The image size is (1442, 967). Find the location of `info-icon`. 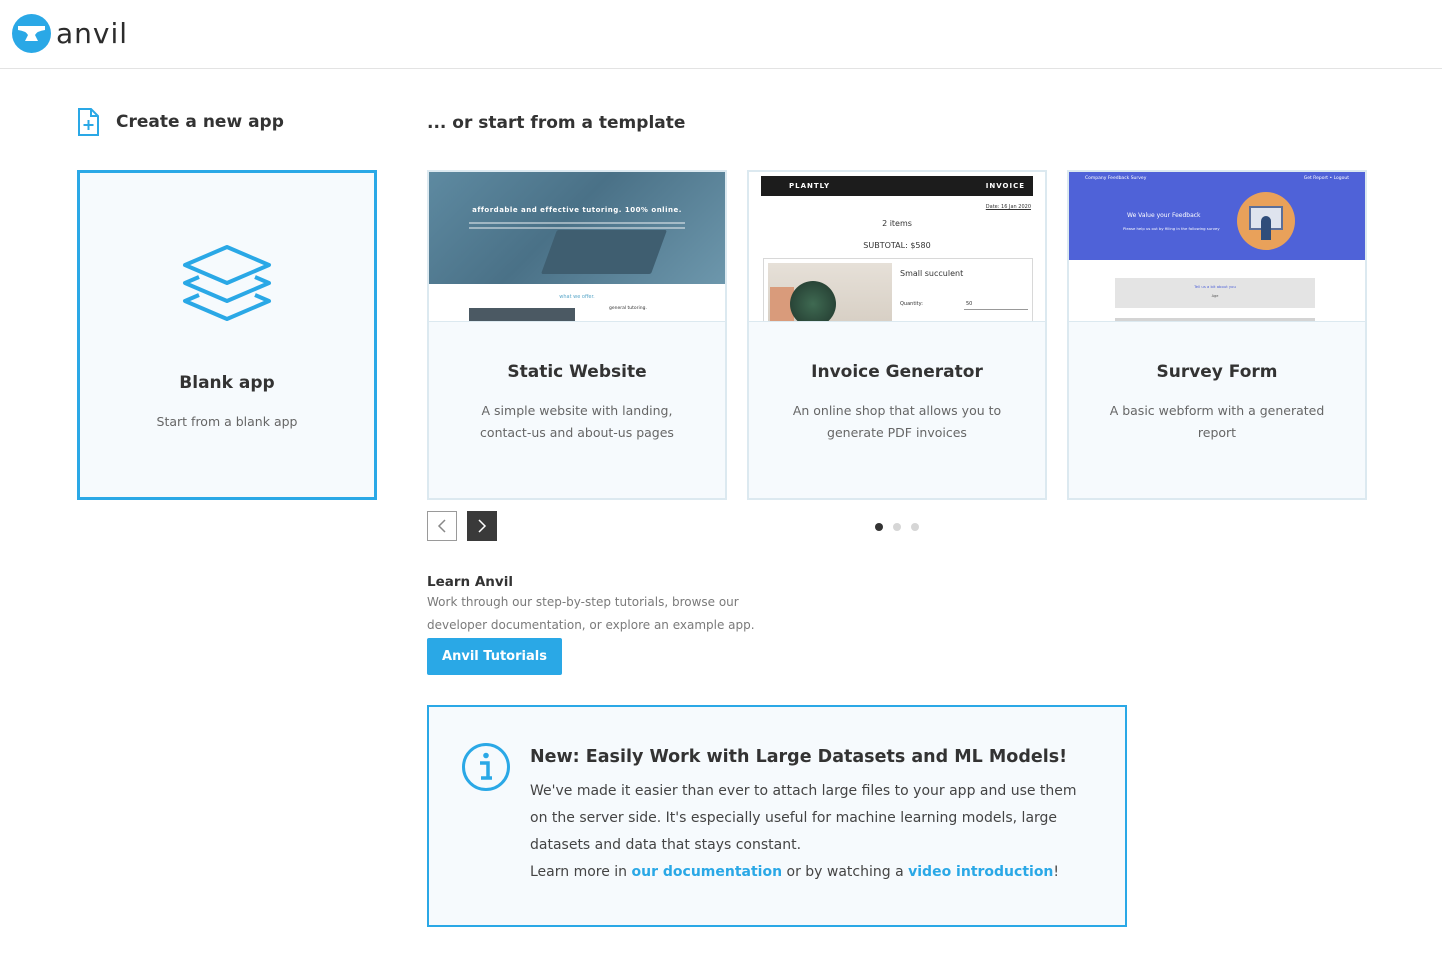

info-icon is located at coordinates (486, 767).